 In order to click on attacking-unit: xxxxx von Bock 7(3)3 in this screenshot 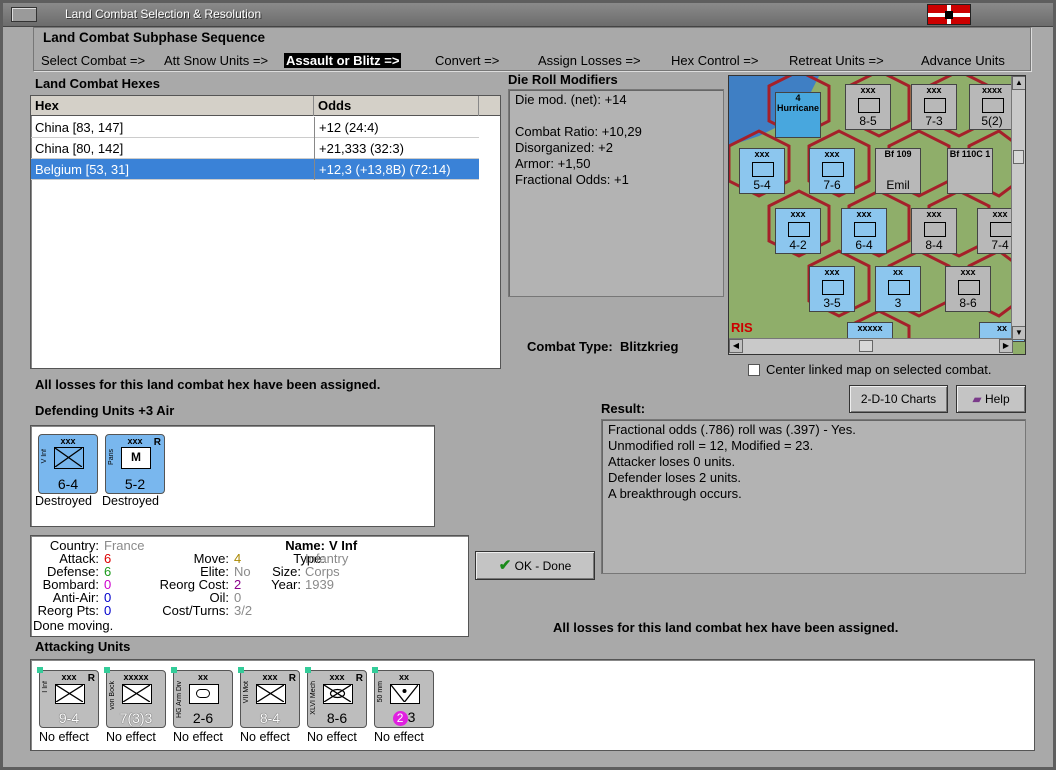, I will do `click(135, 697)`.